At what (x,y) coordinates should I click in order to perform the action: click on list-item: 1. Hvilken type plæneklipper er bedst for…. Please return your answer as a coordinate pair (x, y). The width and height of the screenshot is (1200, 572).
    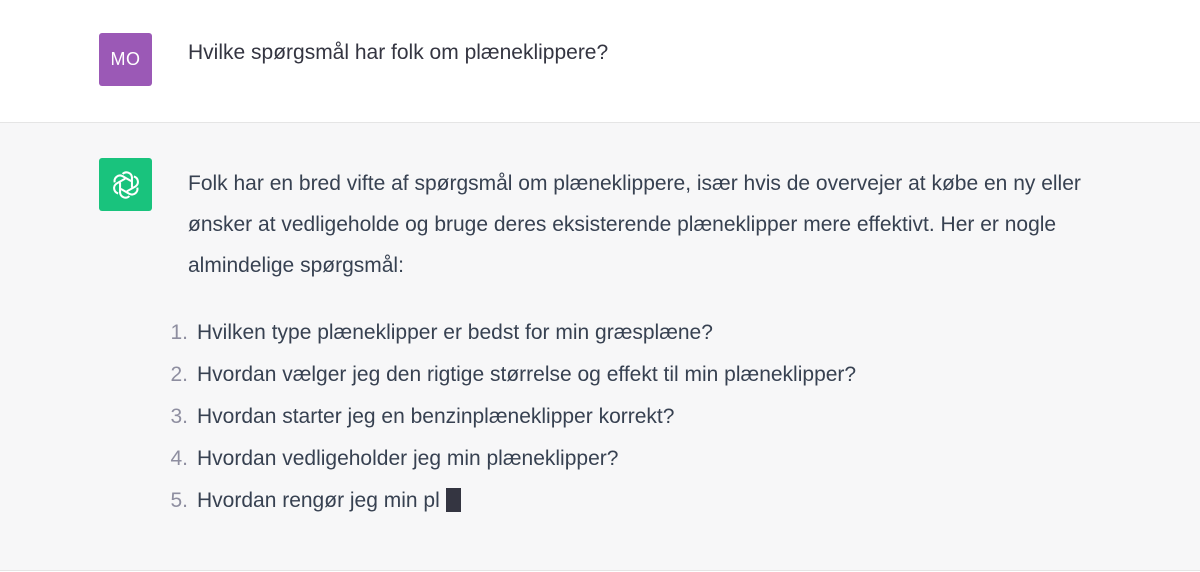
    Looking at the image, I should click on (508, 333).